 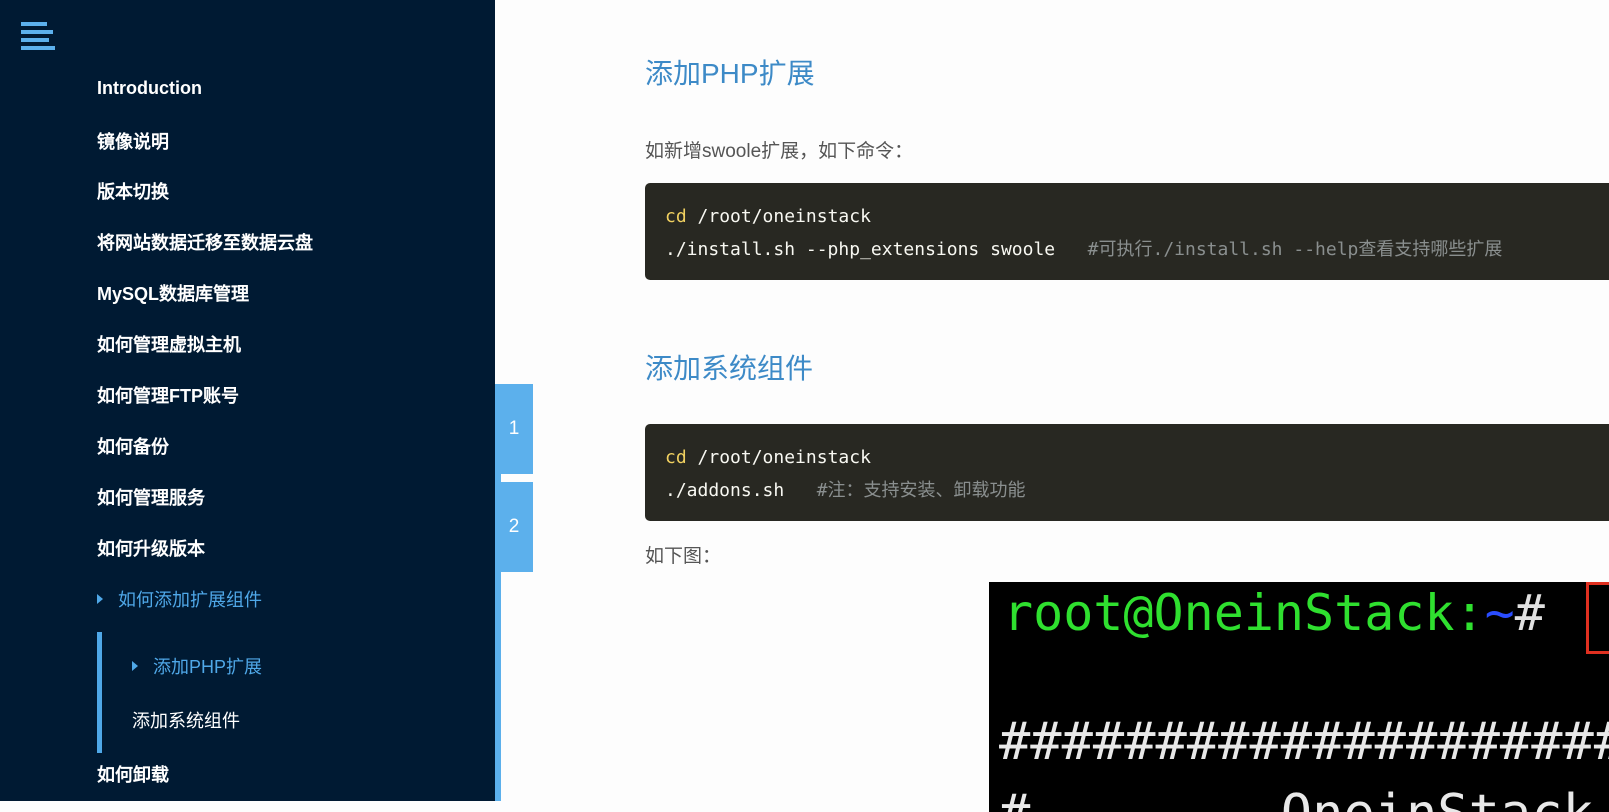 What do you see at coordinates (168, 395) in the screenshot?
I see `nav-item-ftp: 如何管理FTP账号` at bounding box center [168, 395].